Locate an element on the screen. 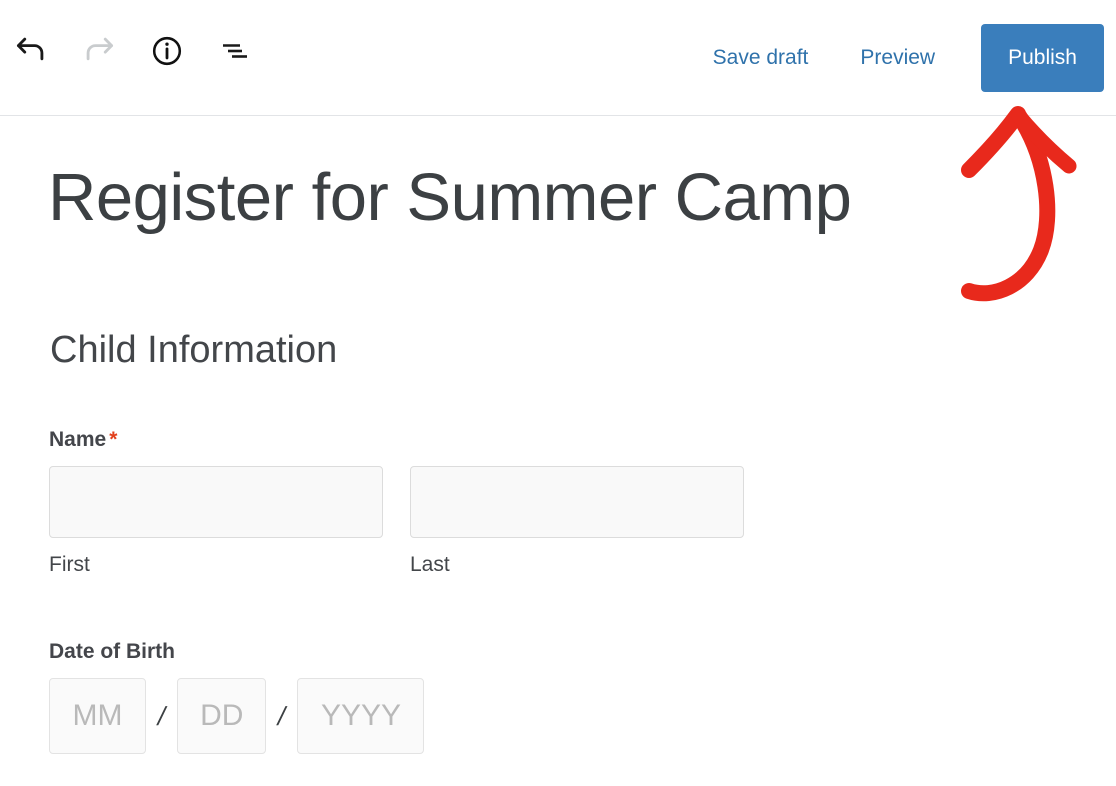  field-group-date-of-birth: Date of Birth / / is located at coordinates (237, 697).